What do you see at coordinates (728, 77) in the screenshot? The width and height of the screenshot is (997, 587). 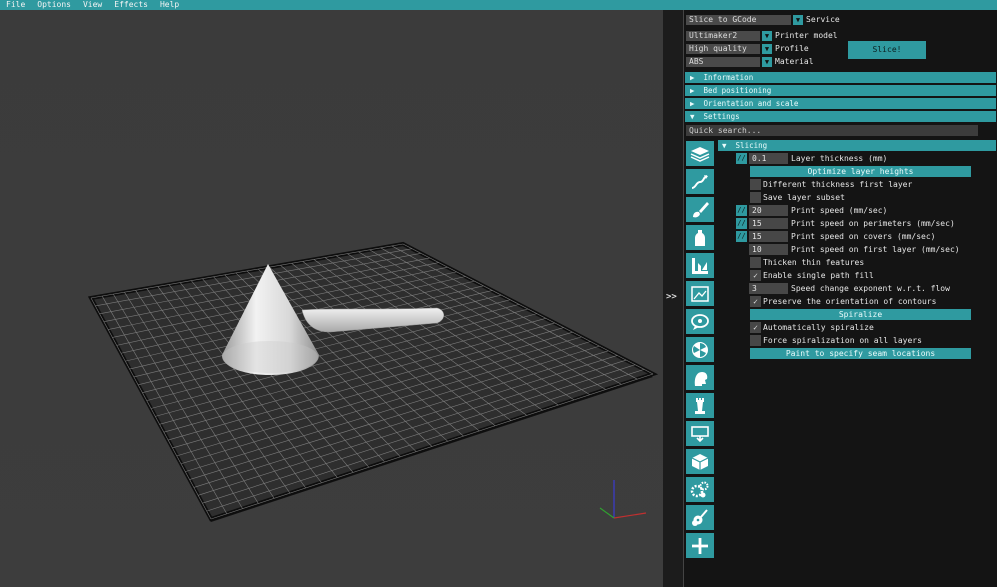 I see `section-label: Information` at bounding box center [728, 77].